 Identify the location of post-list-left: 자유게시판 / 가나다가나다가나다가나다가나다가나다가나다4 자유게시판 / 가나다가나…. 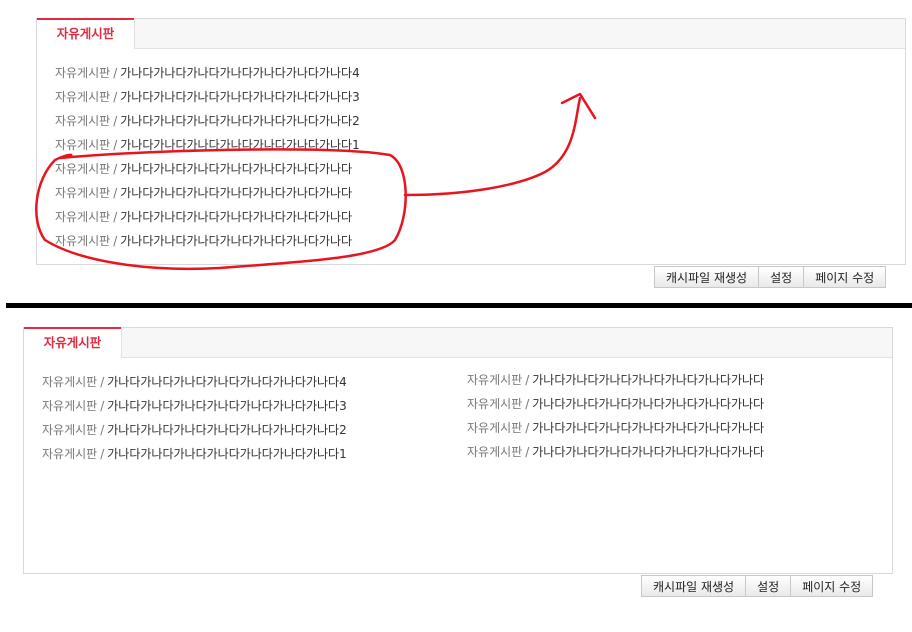
(194, 418).